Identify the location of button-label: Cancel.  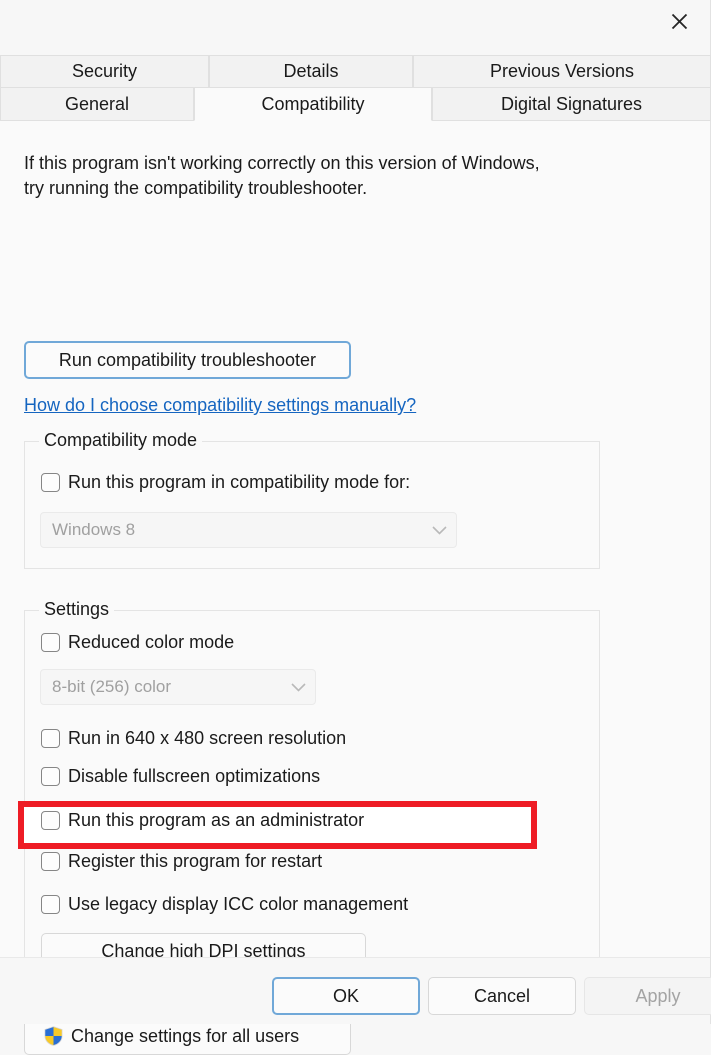
(502, 995).